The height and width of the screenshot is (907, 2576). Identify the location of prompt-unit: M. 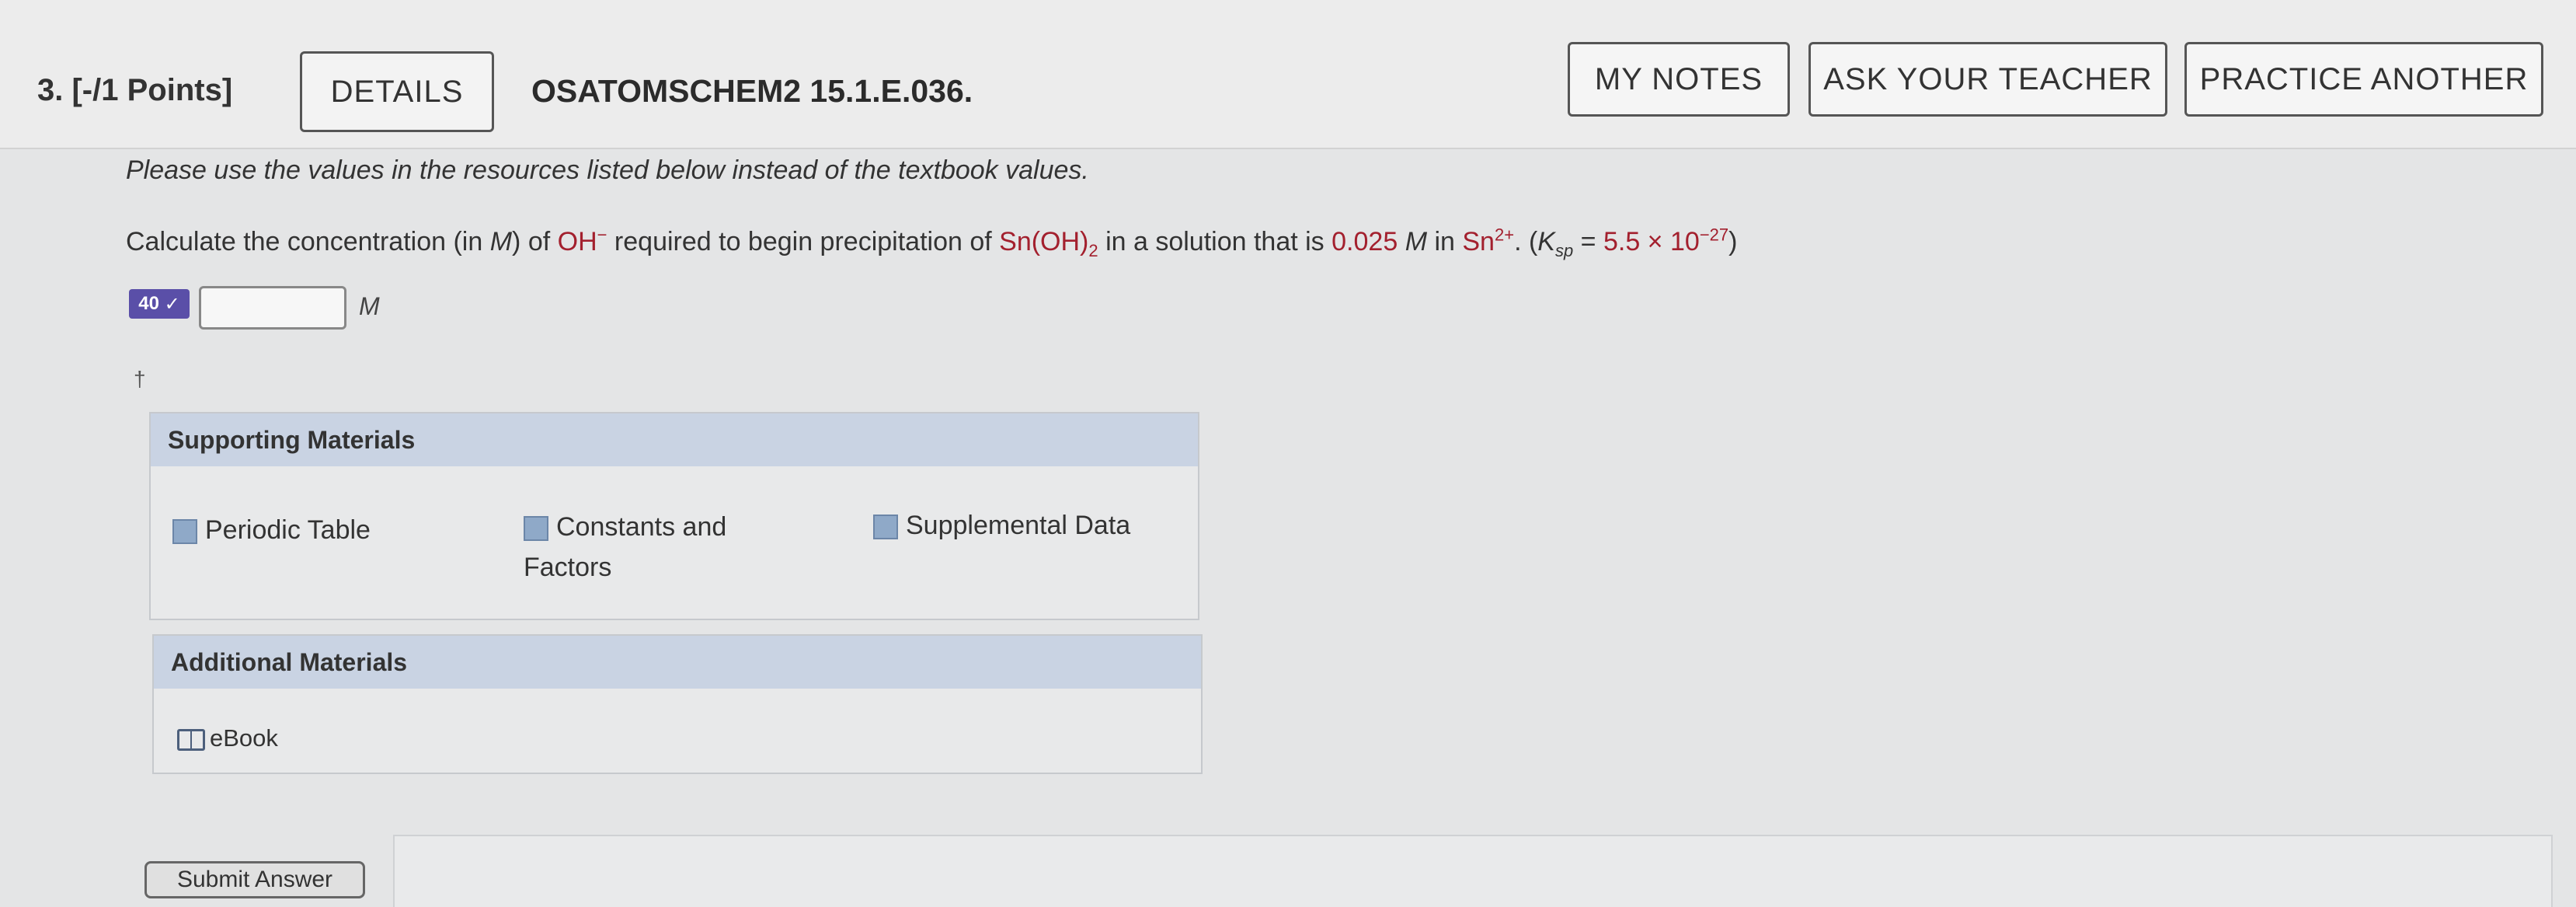
(501, 241).